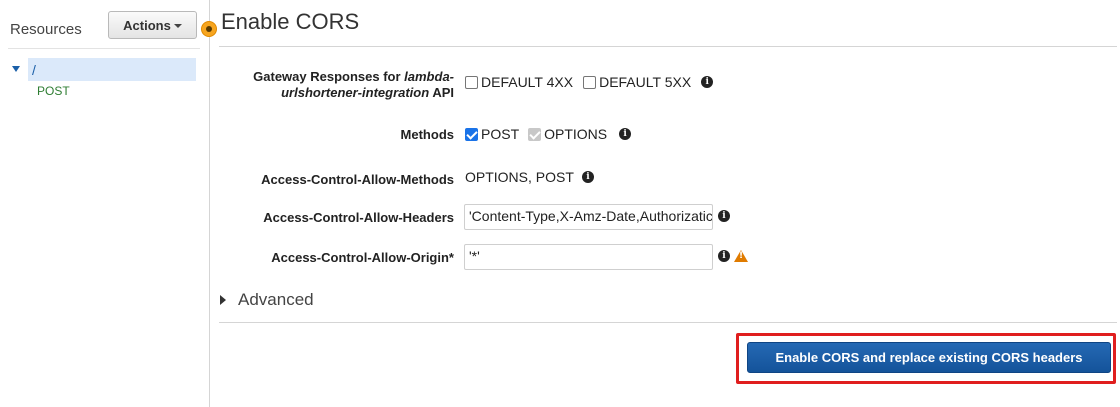 Image resolution: width=1120 pixels, height=407 pixels. What do you see at coordinates (362, 257) in the screenshot?
I see `allow-origin-label: Access-Control-Allow-Origin*` at bounding box center [362, 257].